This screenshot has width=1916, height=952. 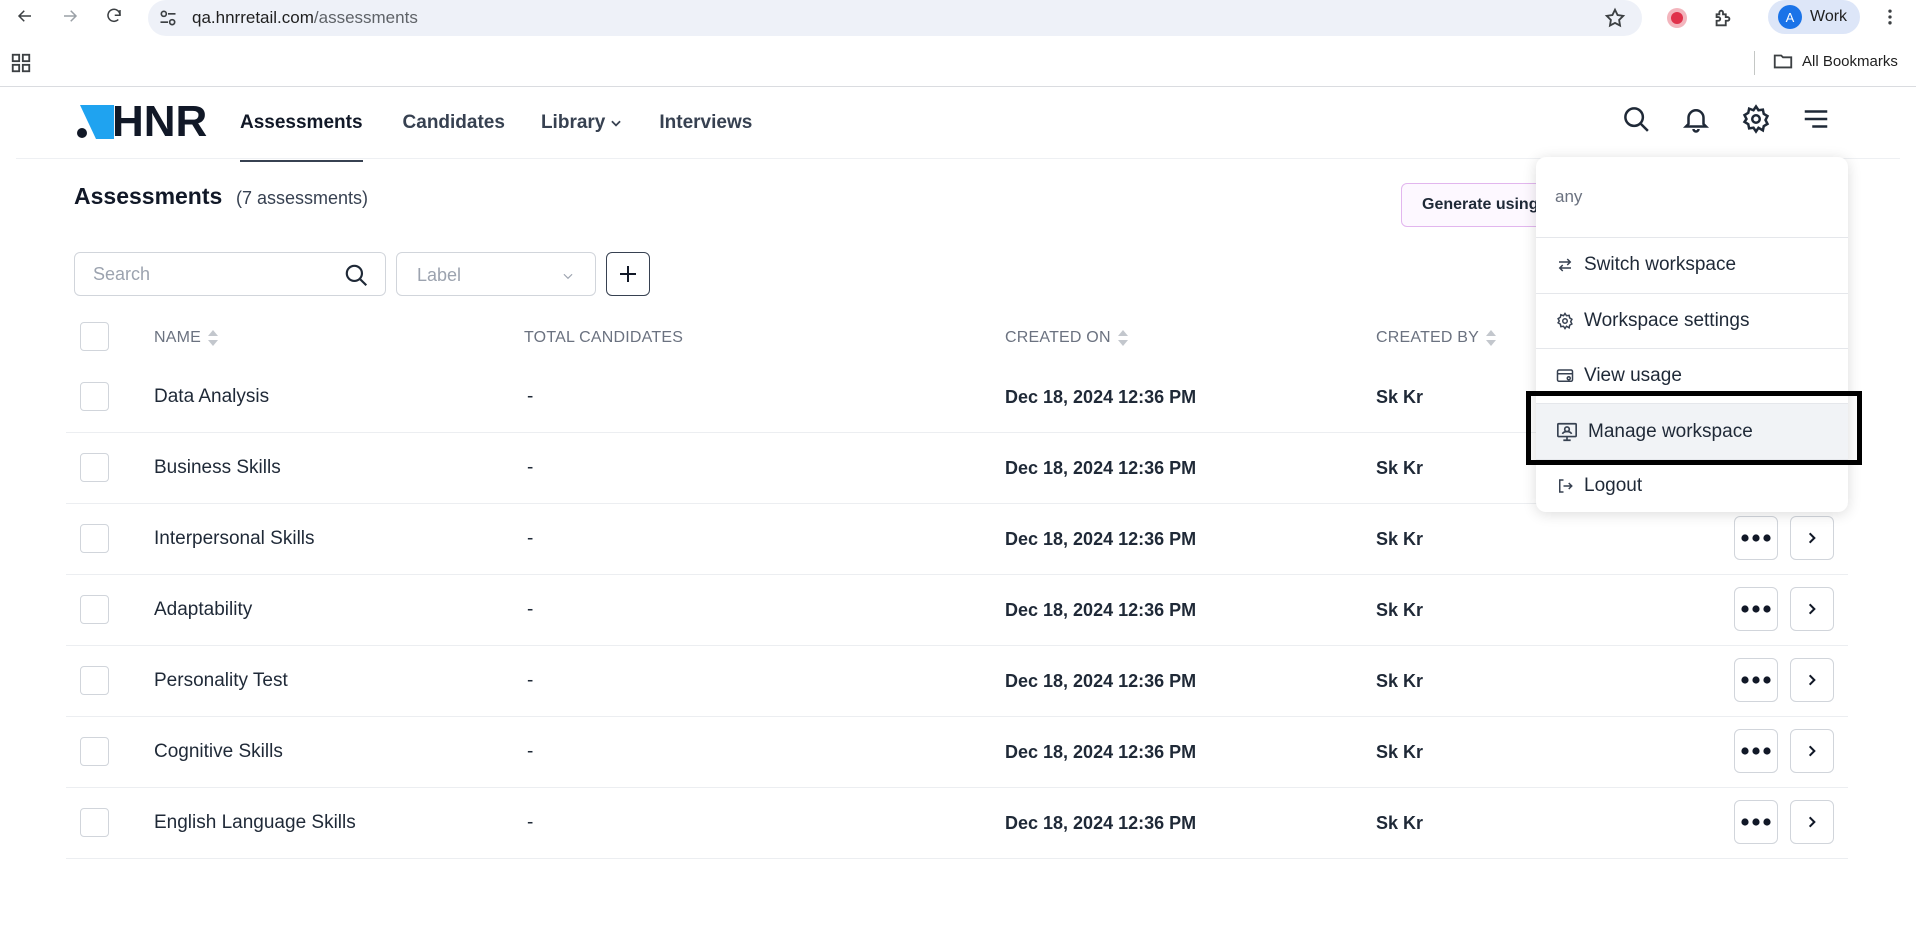 What do you see at coordinates (168, 18) in the screenshot?
I see `site-info-icon` at bounding box center [168, 18].